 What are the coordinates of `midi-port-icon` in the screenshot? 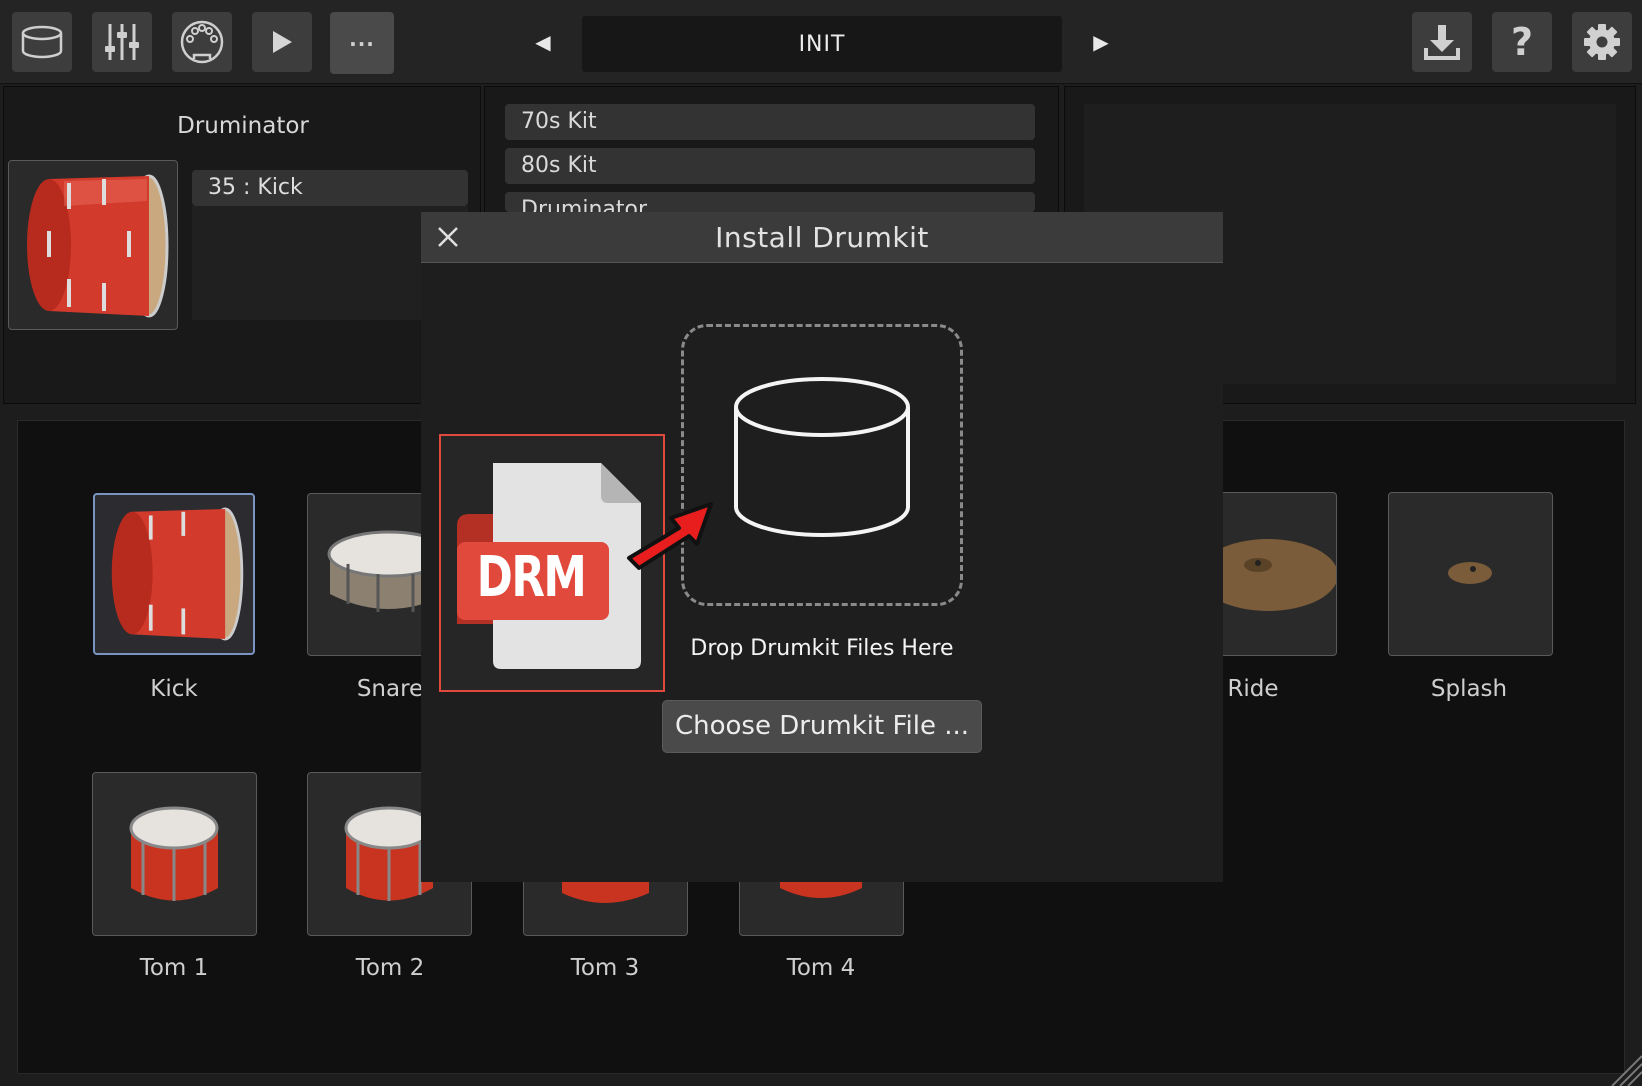 It's located at (202, 42).